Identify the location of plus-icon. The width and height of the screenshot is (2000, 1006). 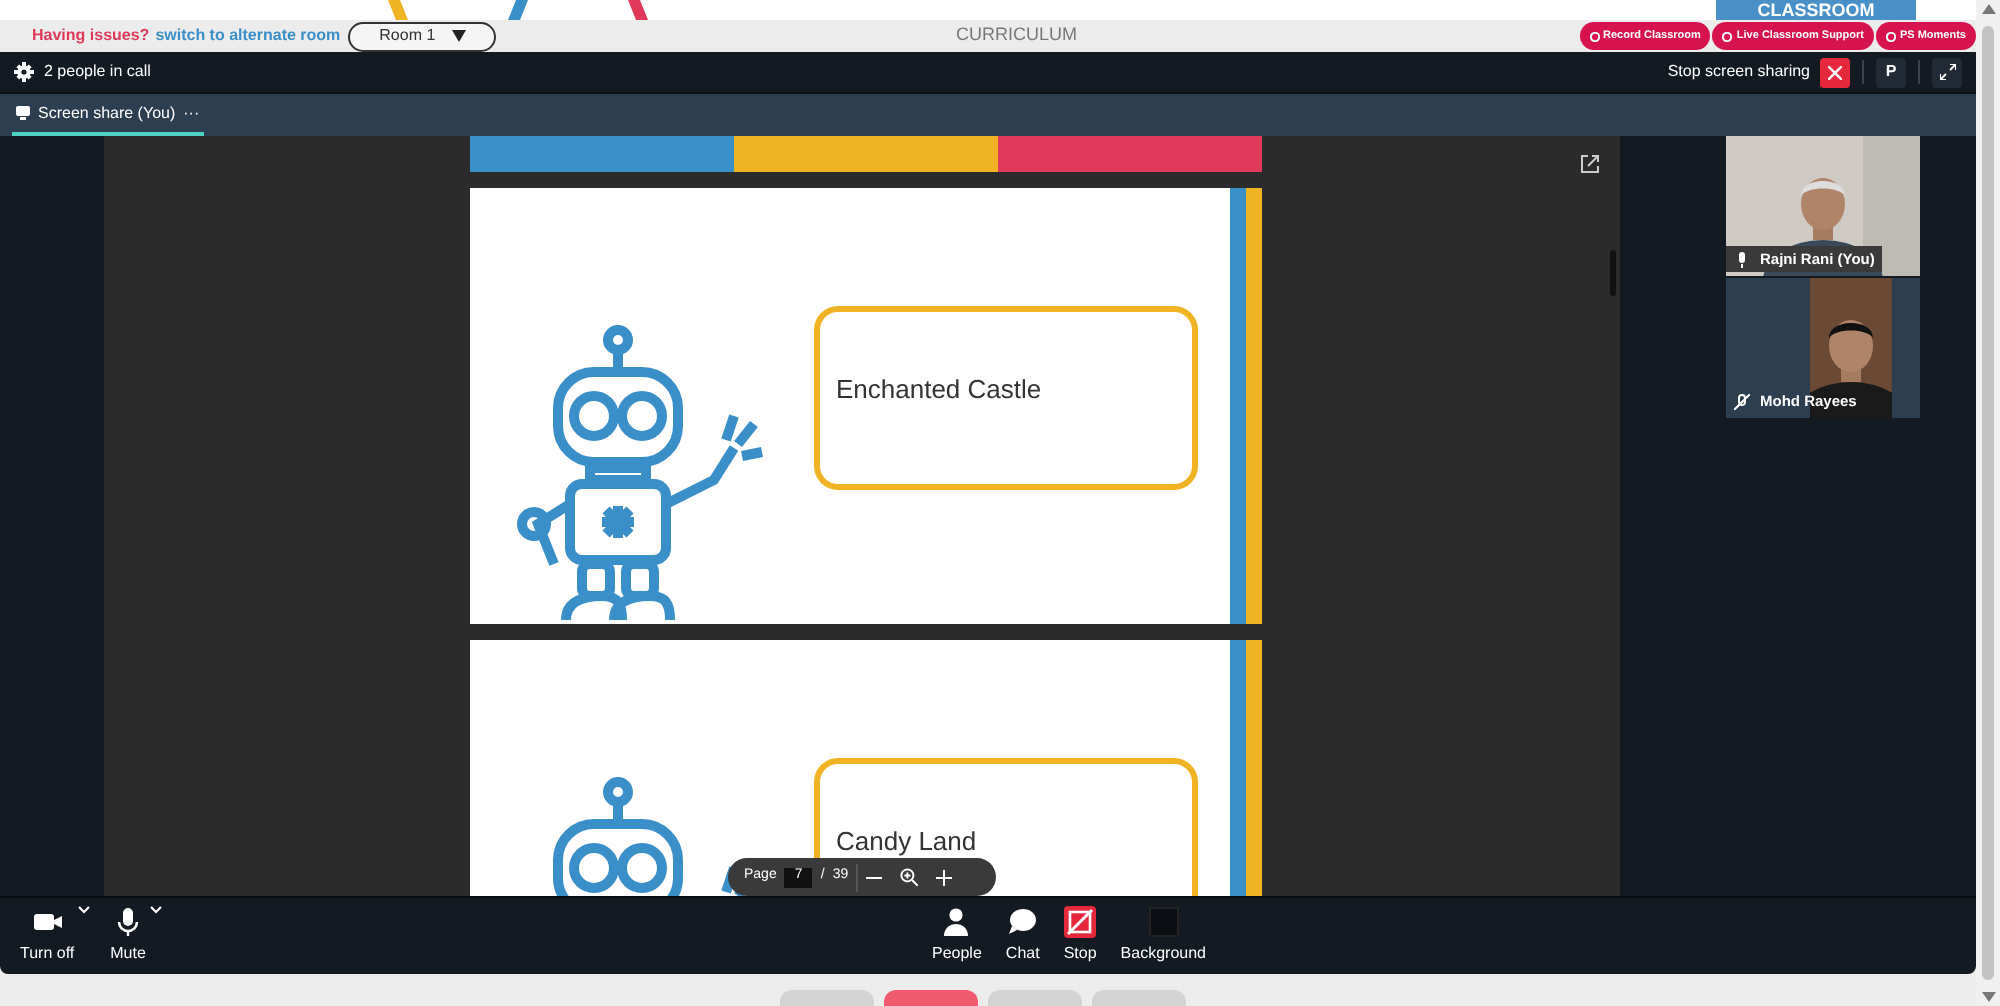
(944, 877).